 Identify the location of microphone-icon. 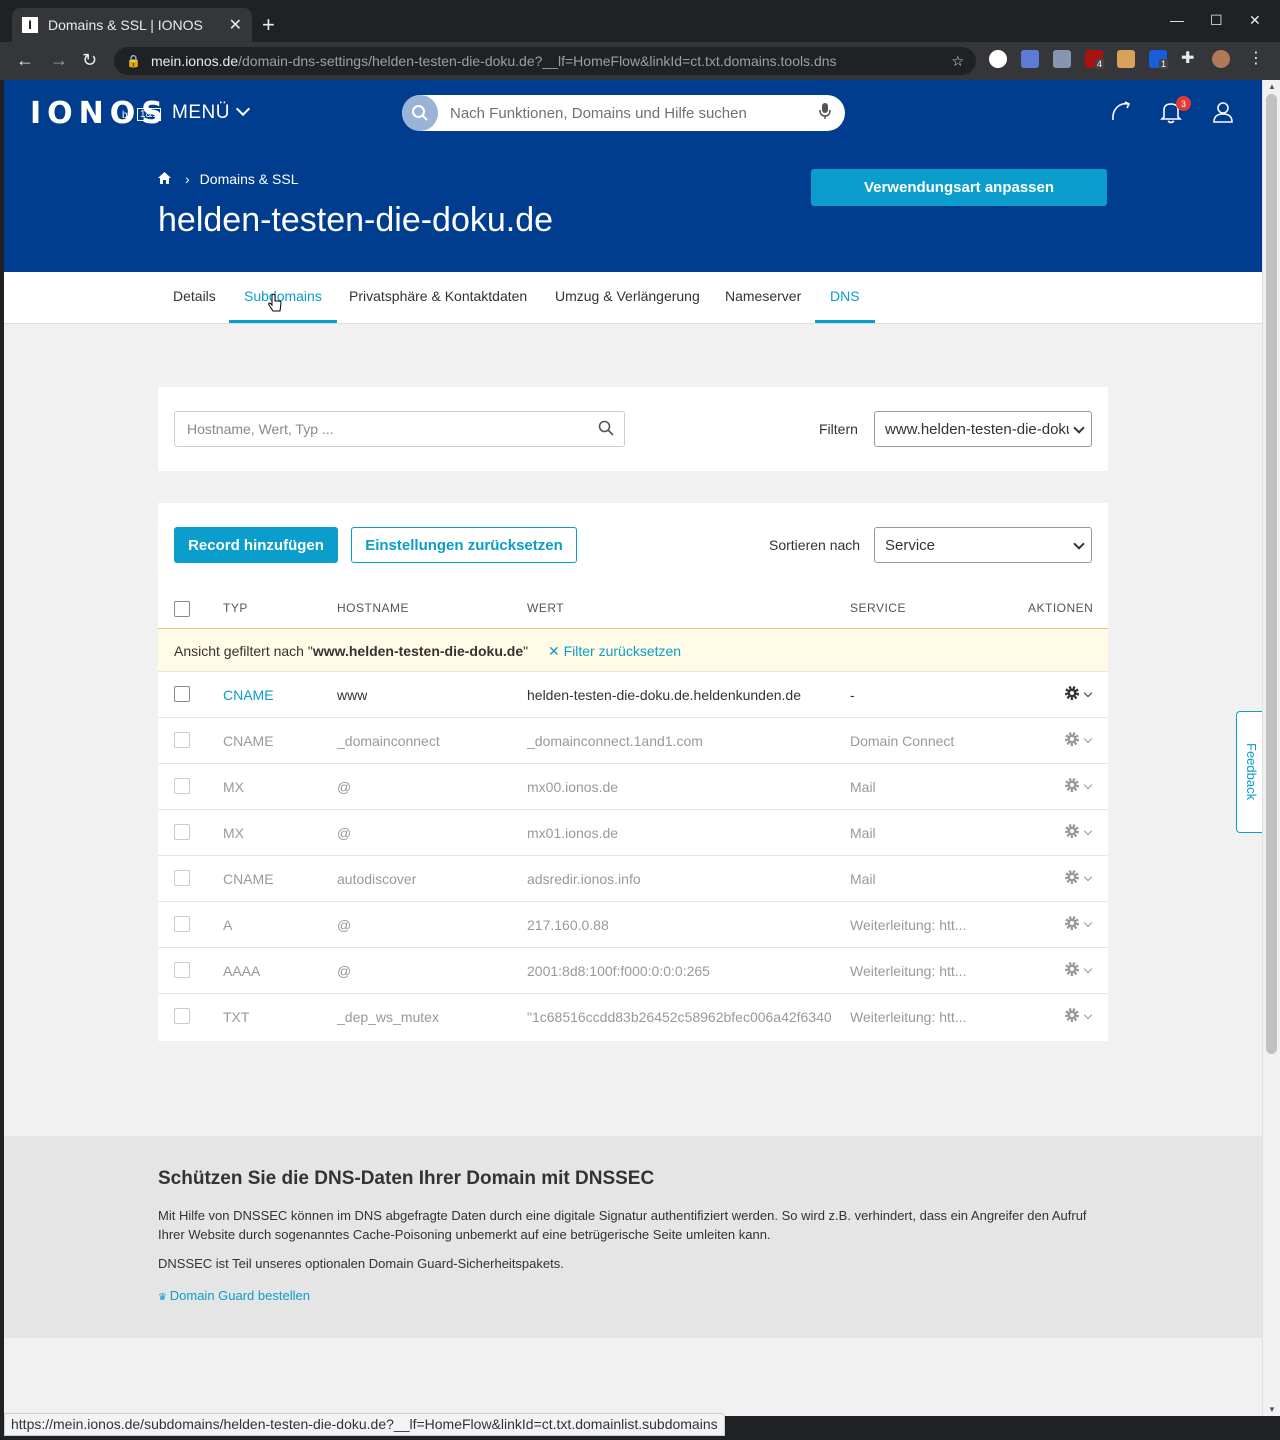
(825, 113).